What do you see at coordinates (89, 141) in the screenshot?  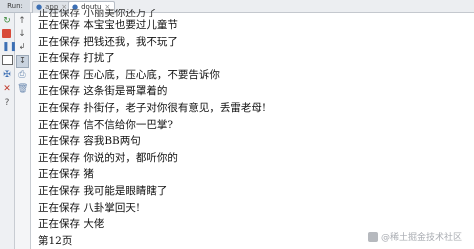 I see `console-line: 正在保存 容我BB两句` at bounding box center [89, 141].